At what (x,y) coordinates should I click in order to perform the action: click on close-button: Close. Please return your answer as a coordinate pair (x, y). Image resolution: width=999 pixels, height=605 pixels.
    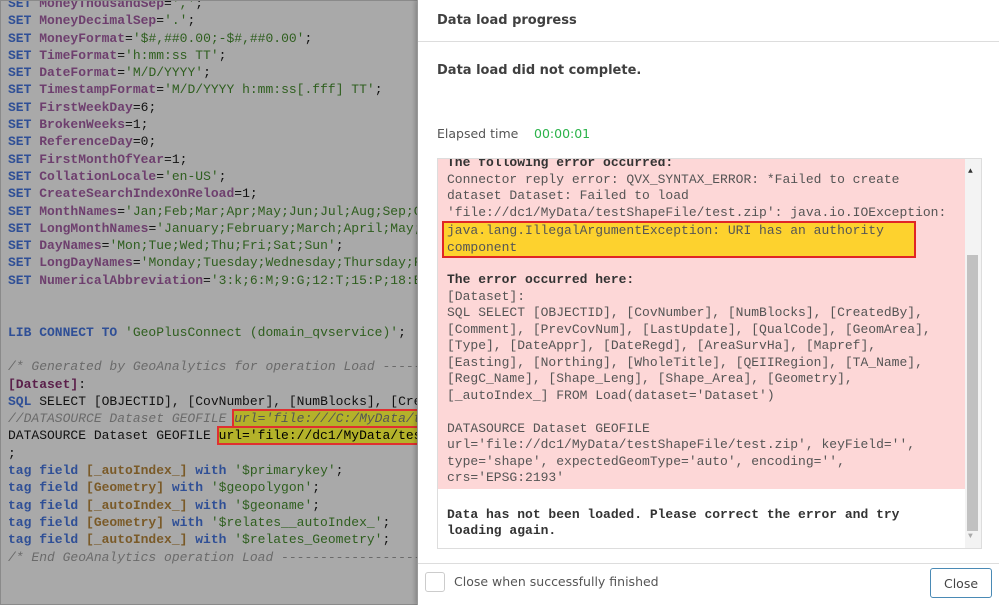
    Looking at the image, I should click on (961, 583).